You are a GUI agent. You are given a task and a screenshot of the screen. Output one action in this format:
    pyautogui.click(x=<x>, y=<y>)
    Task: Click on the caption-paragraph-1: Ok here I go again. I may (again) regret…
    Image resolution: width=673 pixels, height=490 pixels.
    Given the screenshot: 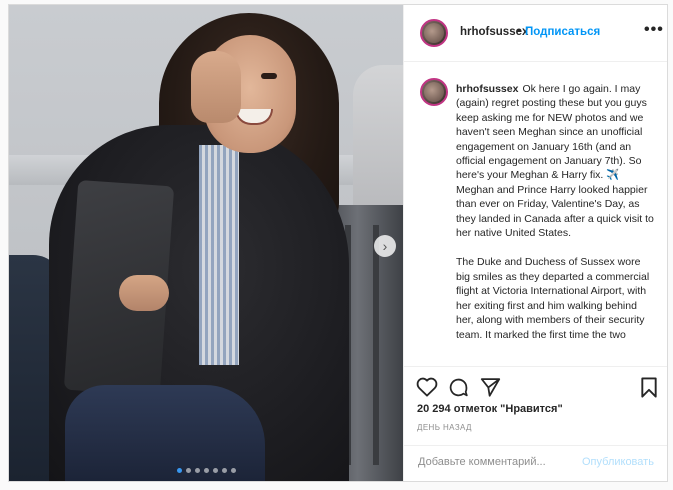 What is the action you would take?
    pyautogui.click(x=555, y=161)
    